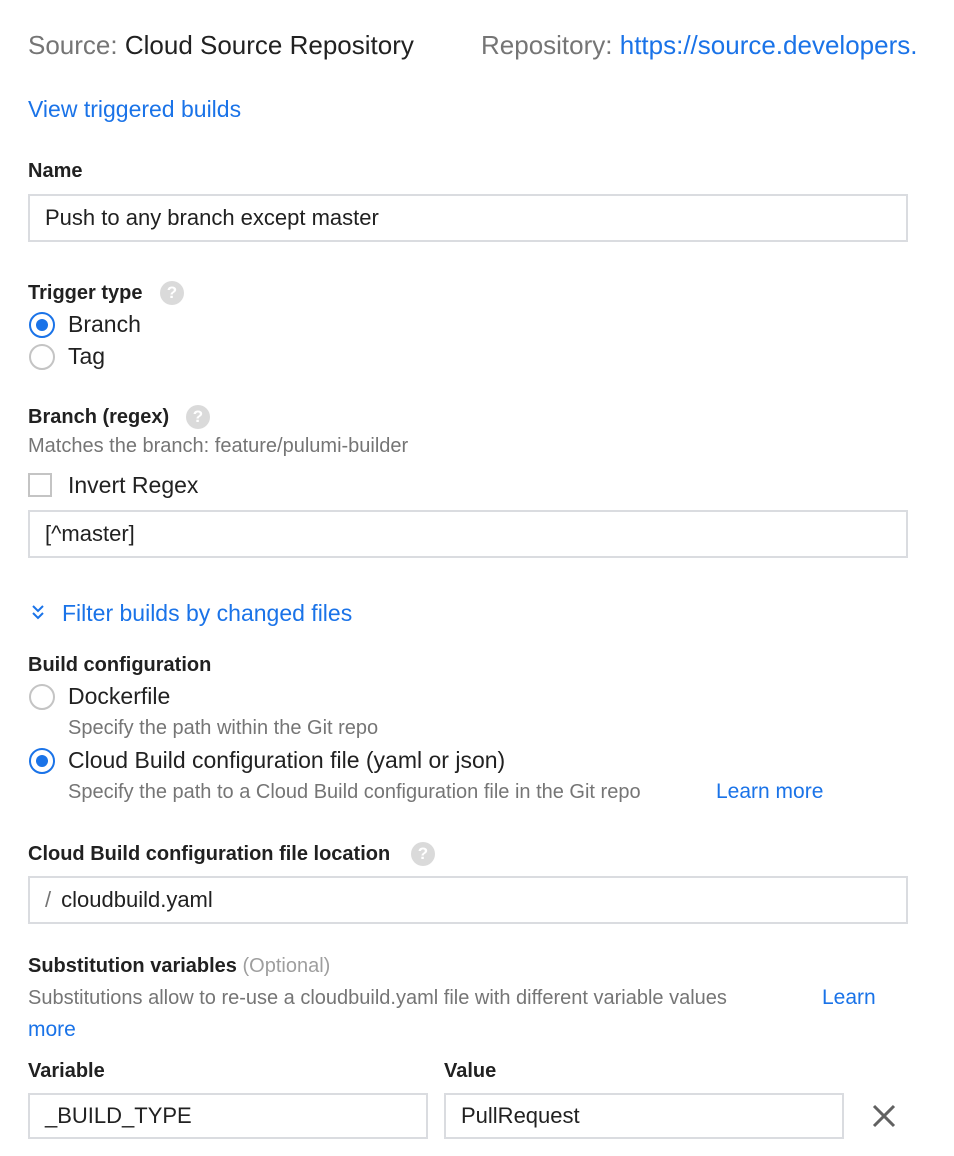 The width and height of the screenshot is (954, 1156). Describe the element at coordinates (198, 417) in the screenshot. I see `branch-regex-help-icon: ?` at that location.